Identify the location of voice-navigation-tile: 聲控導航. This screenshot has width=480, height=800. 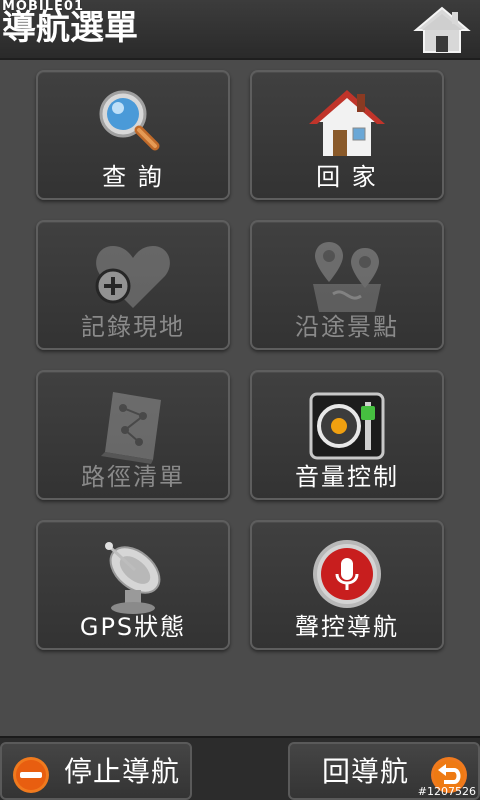
(347, 585).